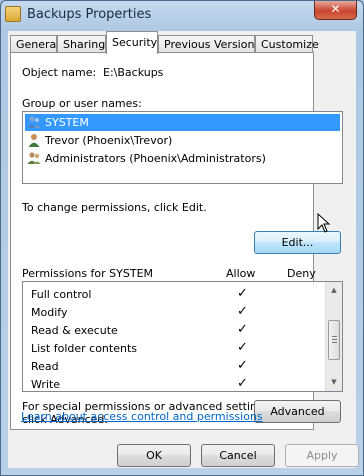  What do you see at coordinates (46, 384) in the screenshot?
I see `permission-name: Write` at bounding box center [46, 384].